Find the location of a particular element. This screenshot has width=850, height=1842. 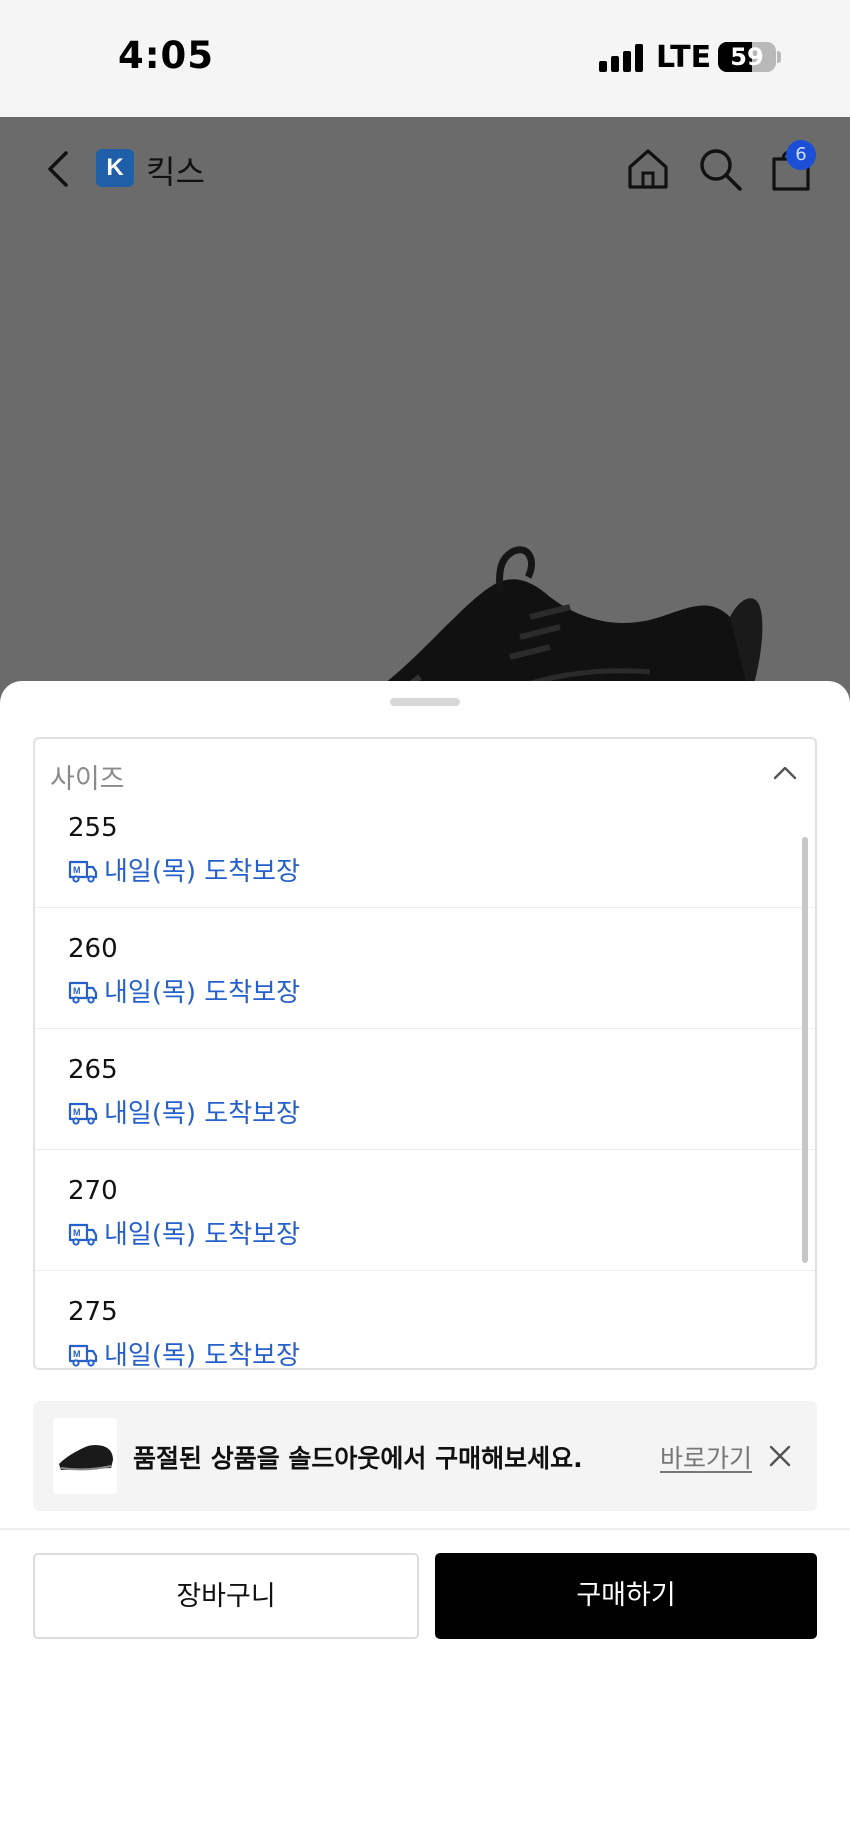

soldout-banner: 품절된 상품을 솔드아웃에서 구매해보세요. 바로가기 is located at coordinates (425, 1456).